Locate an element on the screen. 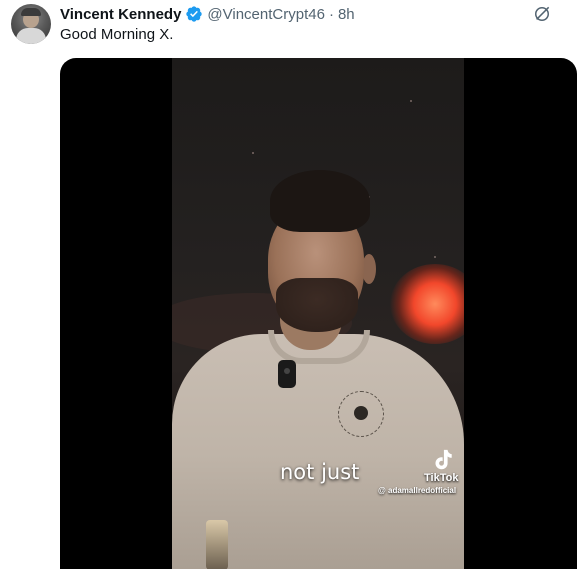 Image resolution: width=578 pixels, height=569 pixels. grok-icon is located at coordinates (542, 14).